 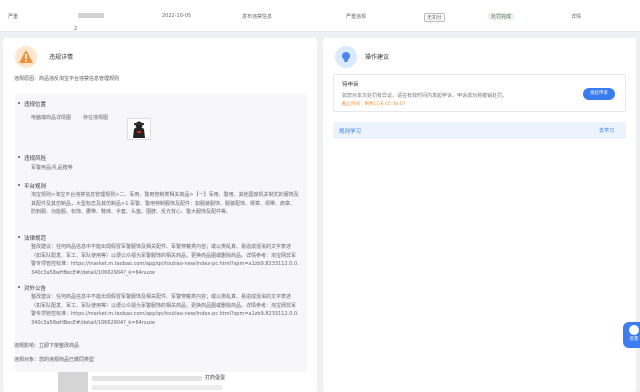 I want to click on violation-detail-title: 违规详情, so click(x=61, y=57).